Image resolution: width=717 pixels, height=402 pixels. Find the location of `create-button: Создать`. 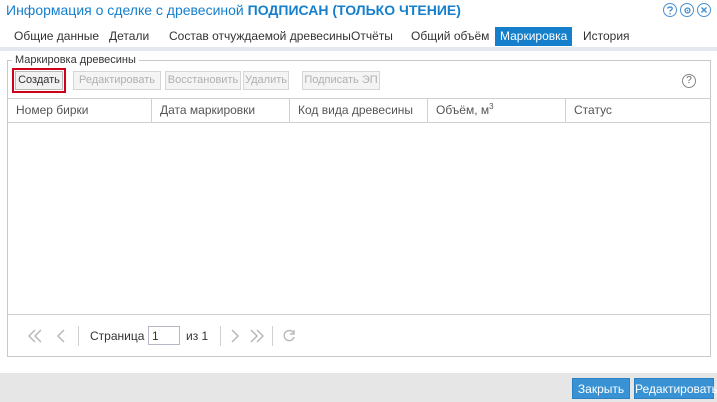

create-button: Создать is located at coordinates (39, 80).